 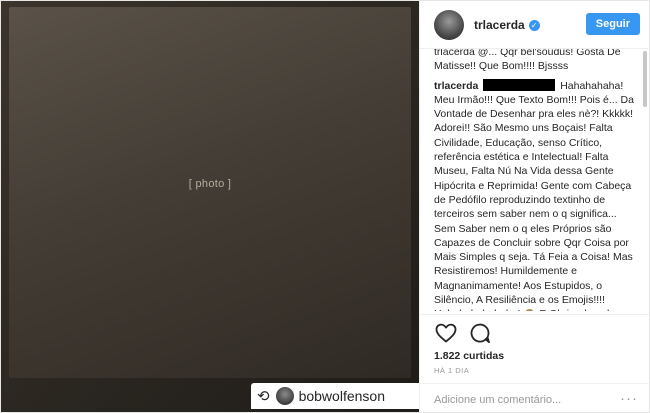 What do you see at coordinates (645, 79) in the screenshot?
I see `comments-scrollbar` at bounding box center [645, 79].